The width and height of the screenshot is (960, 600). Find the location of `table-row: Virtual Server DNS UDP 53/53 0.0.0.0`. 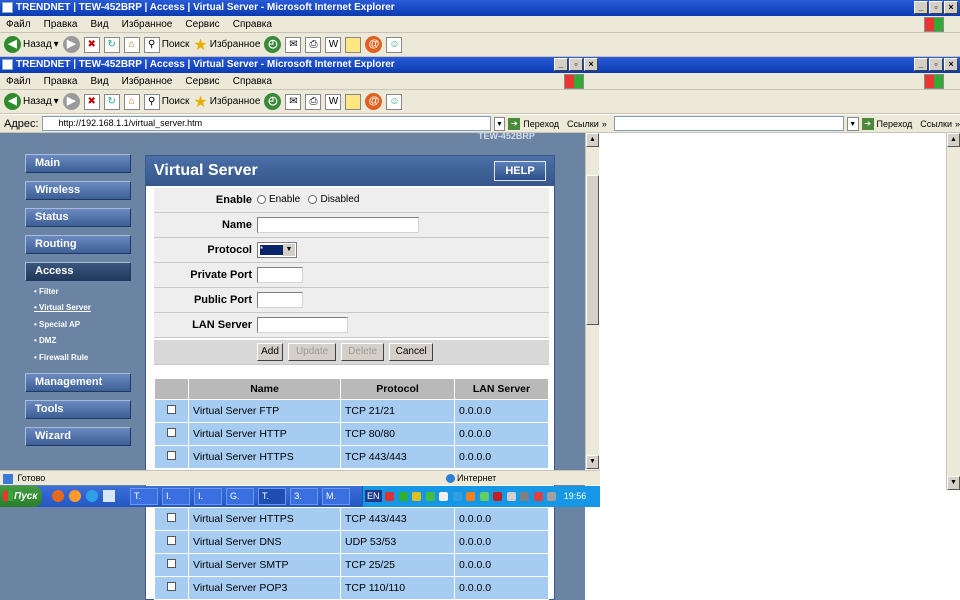

table-row: Virtual Server DNS UDP 53/53 0.0.0.0 is located at coordinates (351, 542).